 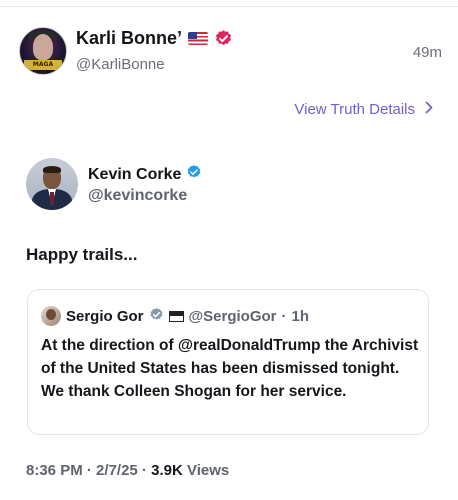 I want to click on post-meta: 8:36 PM · 2/7/25 · 3.9K Views, so click(x=127, y=470).